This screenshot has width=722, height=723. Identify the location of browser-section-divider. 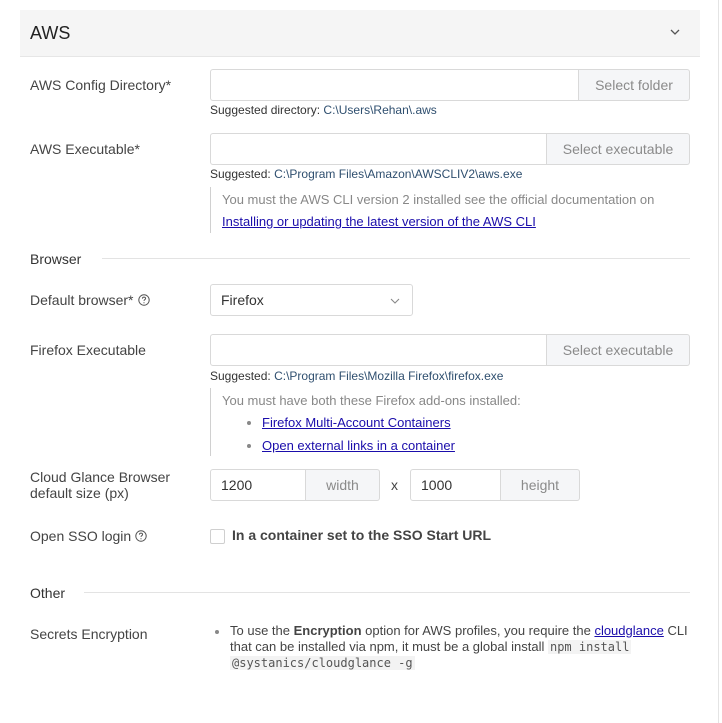
(396, 258).